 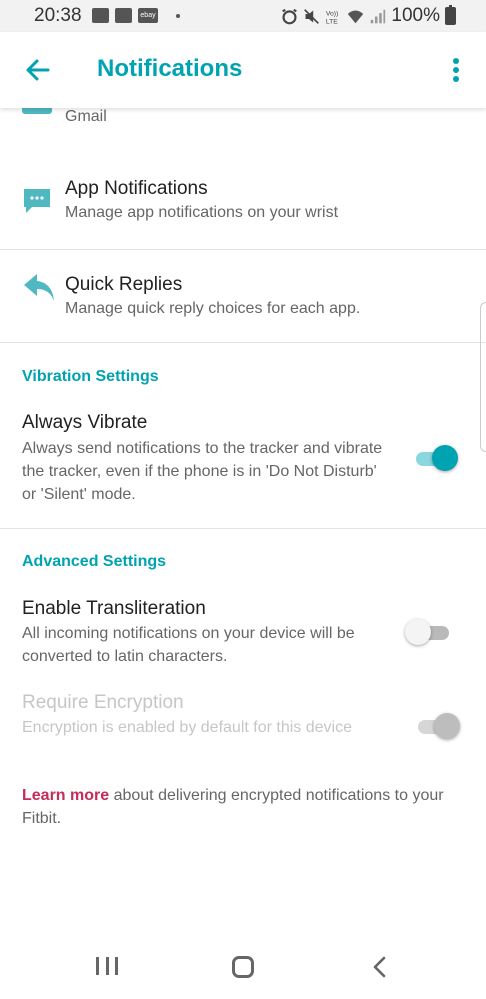 What do you see at coordinates (378, 16) in the screenshot?
I see `signal-icon` at bounding box center [378, 16].